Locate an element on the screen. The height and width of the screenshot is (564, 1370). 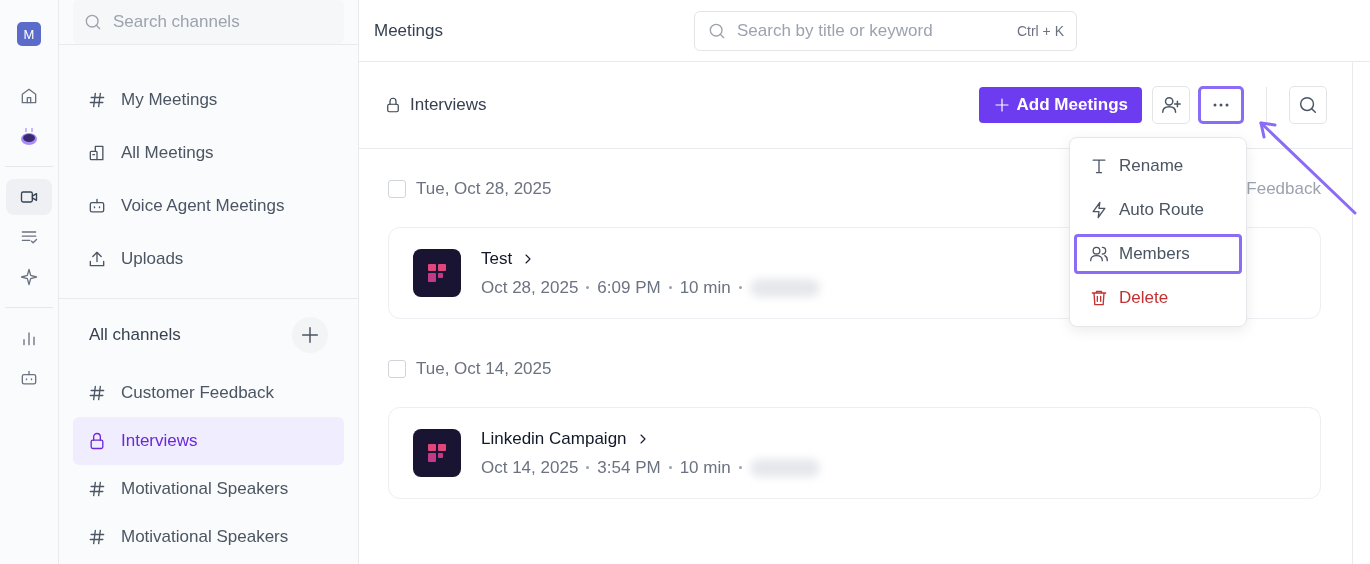
channel-label: Feedback is located at coordinates (1283, 189).